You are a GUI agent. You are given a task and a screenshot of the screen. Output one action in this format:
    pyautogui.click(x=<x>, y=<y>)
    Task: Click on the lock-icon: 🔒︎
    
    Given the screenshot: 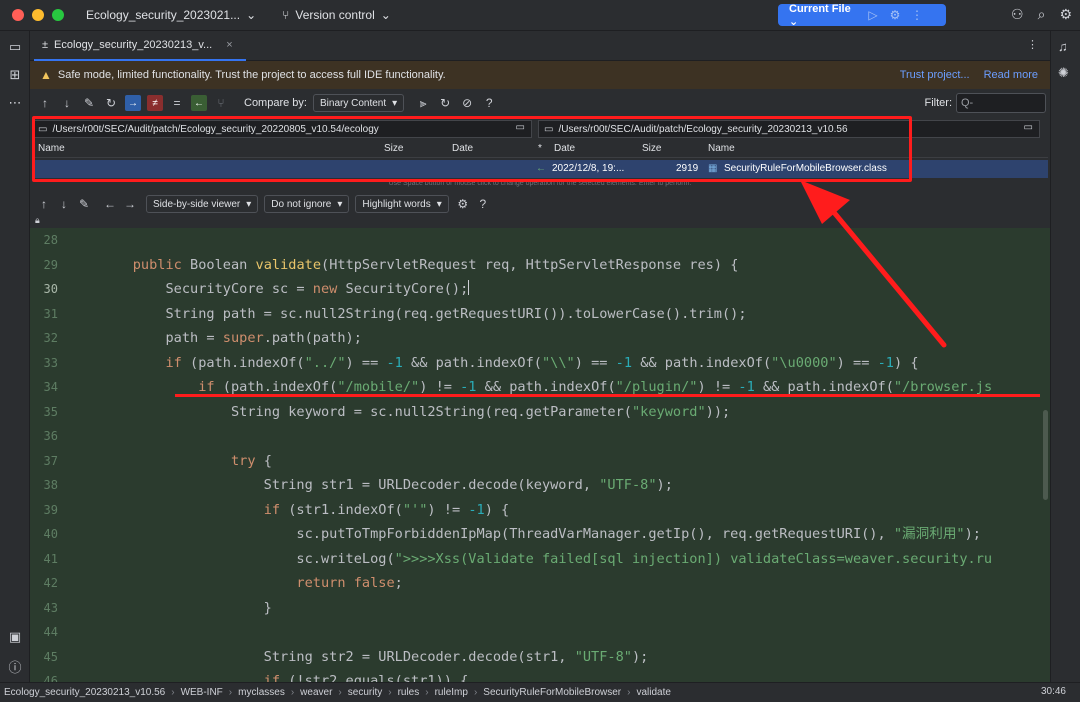 What is the action you would take?
    pyautogui.click(x=37, y=220)
    